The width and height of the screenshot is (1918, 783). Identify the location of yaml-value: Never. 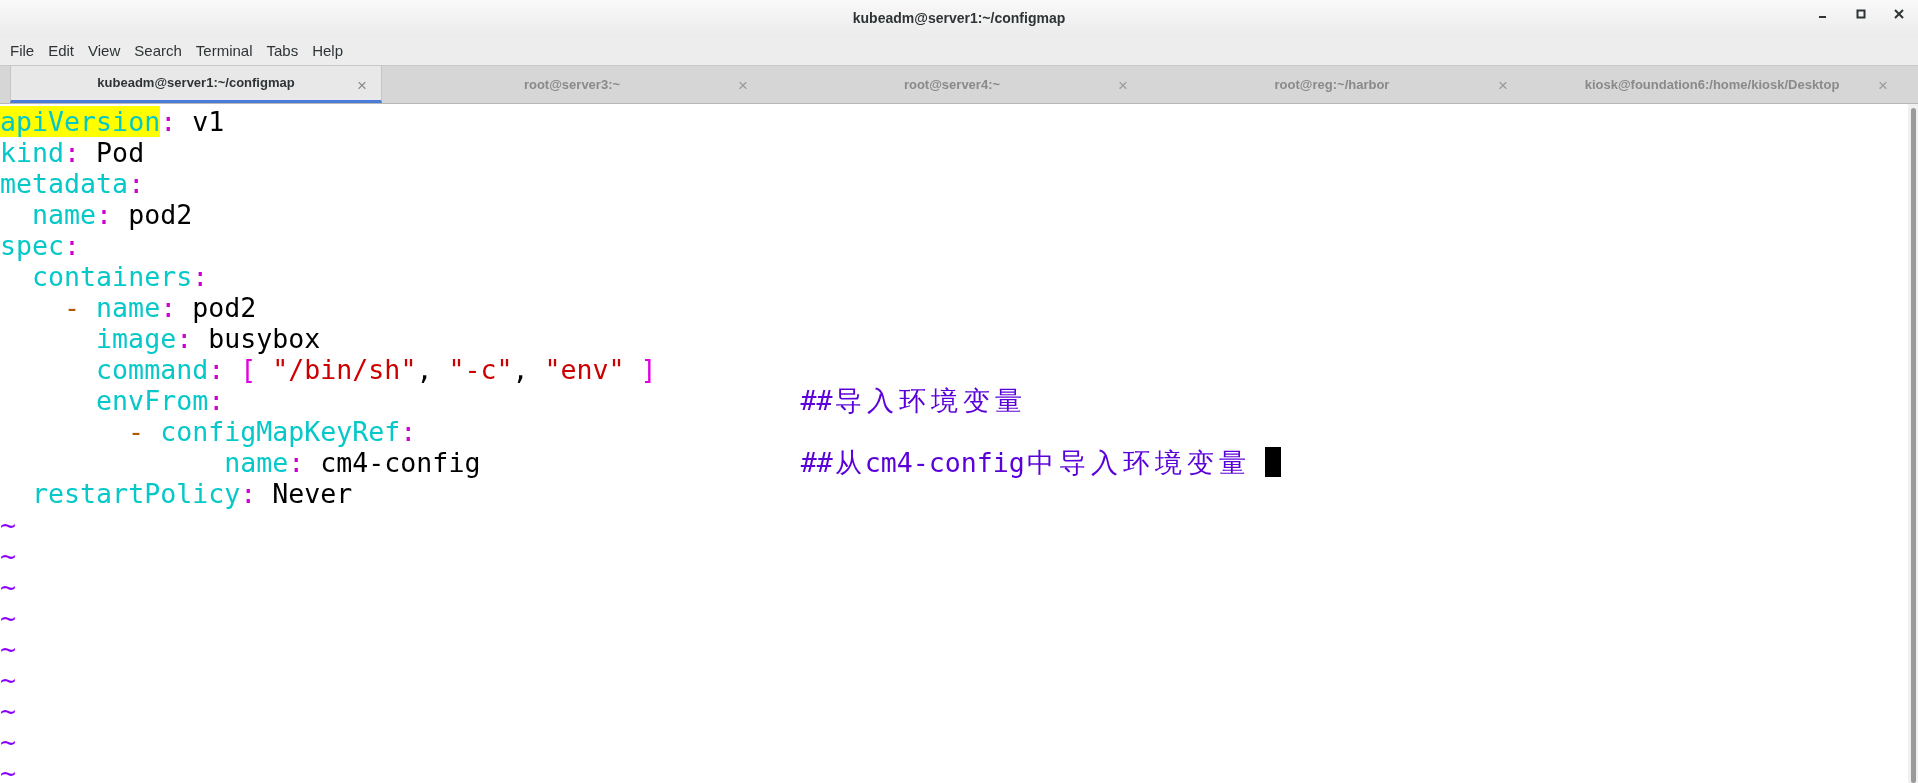
(312, 493).